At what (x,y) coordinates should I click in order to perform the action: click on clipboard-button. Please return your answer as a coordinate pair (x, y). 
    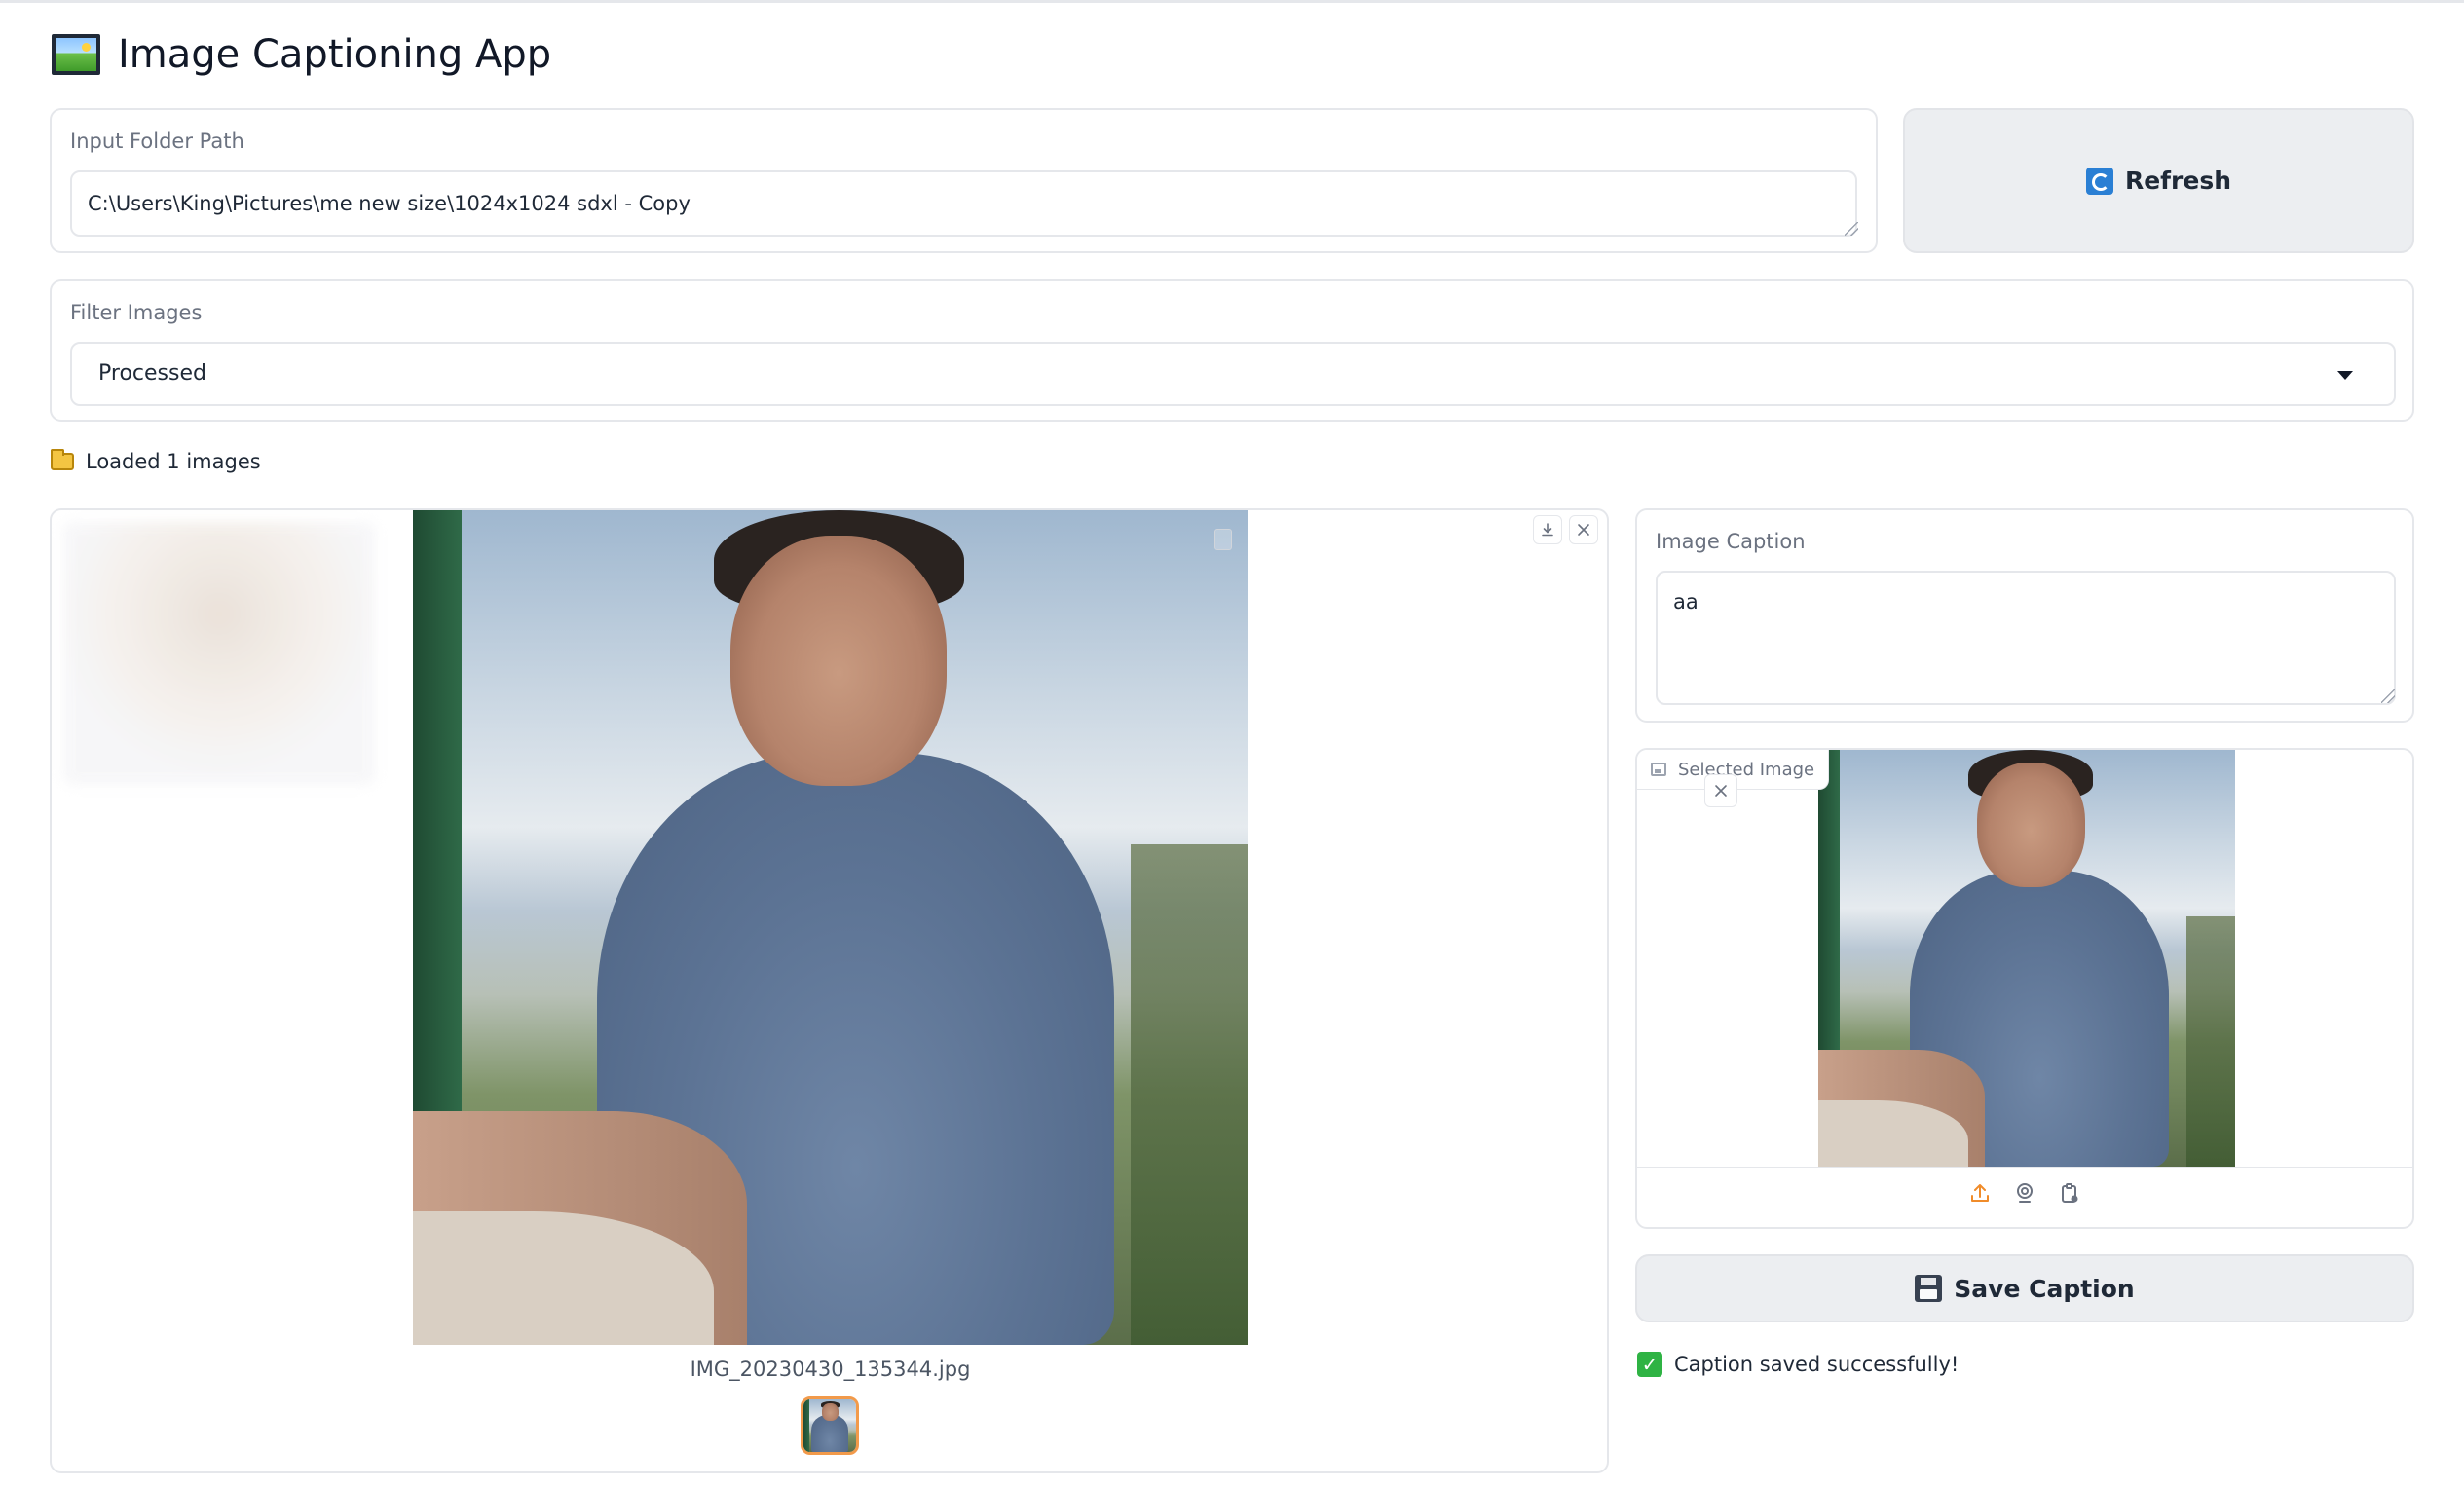
    Looking at the image, I should click on (2069, 1193).